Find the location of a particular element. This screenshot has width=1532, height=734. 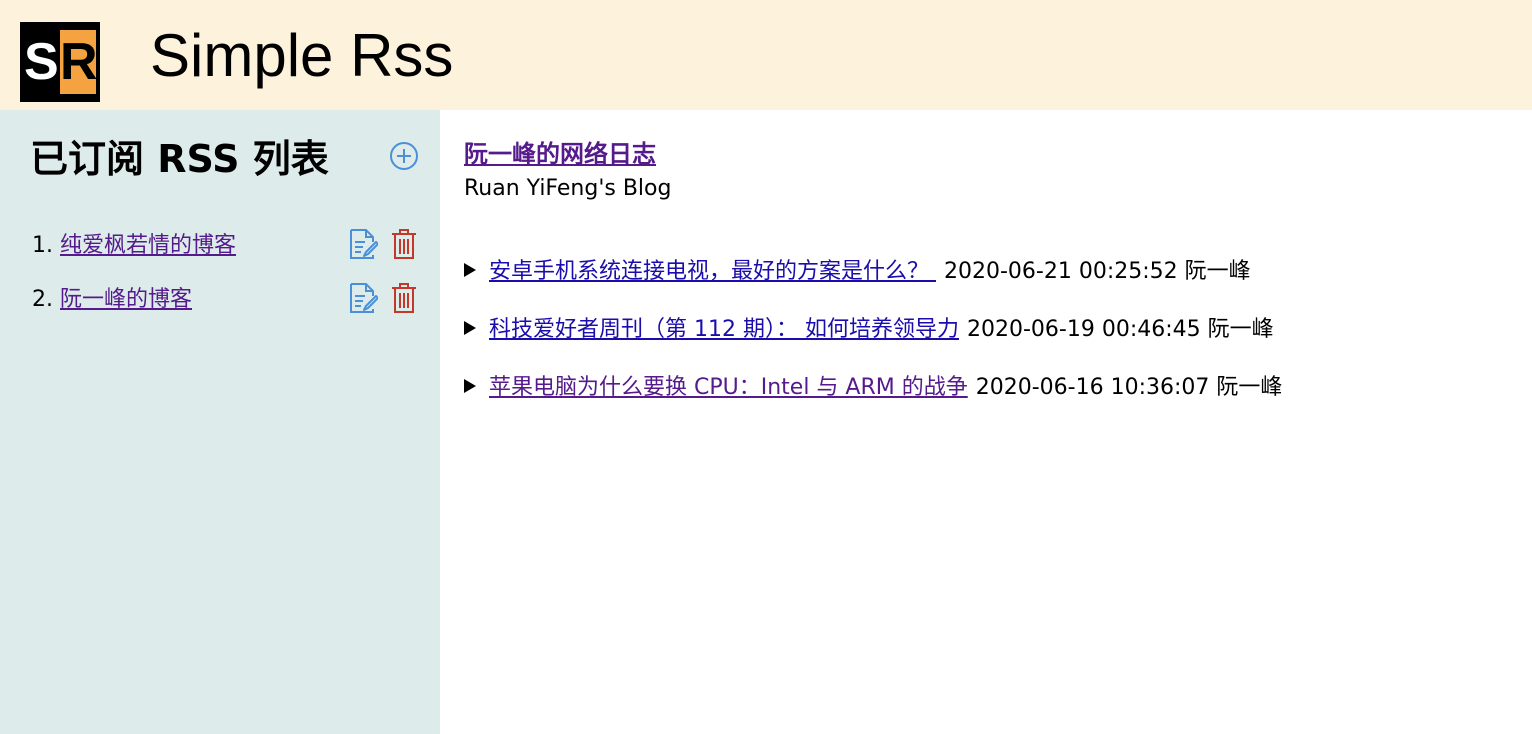

app-logo: S R is located at coordinates (60, 62).